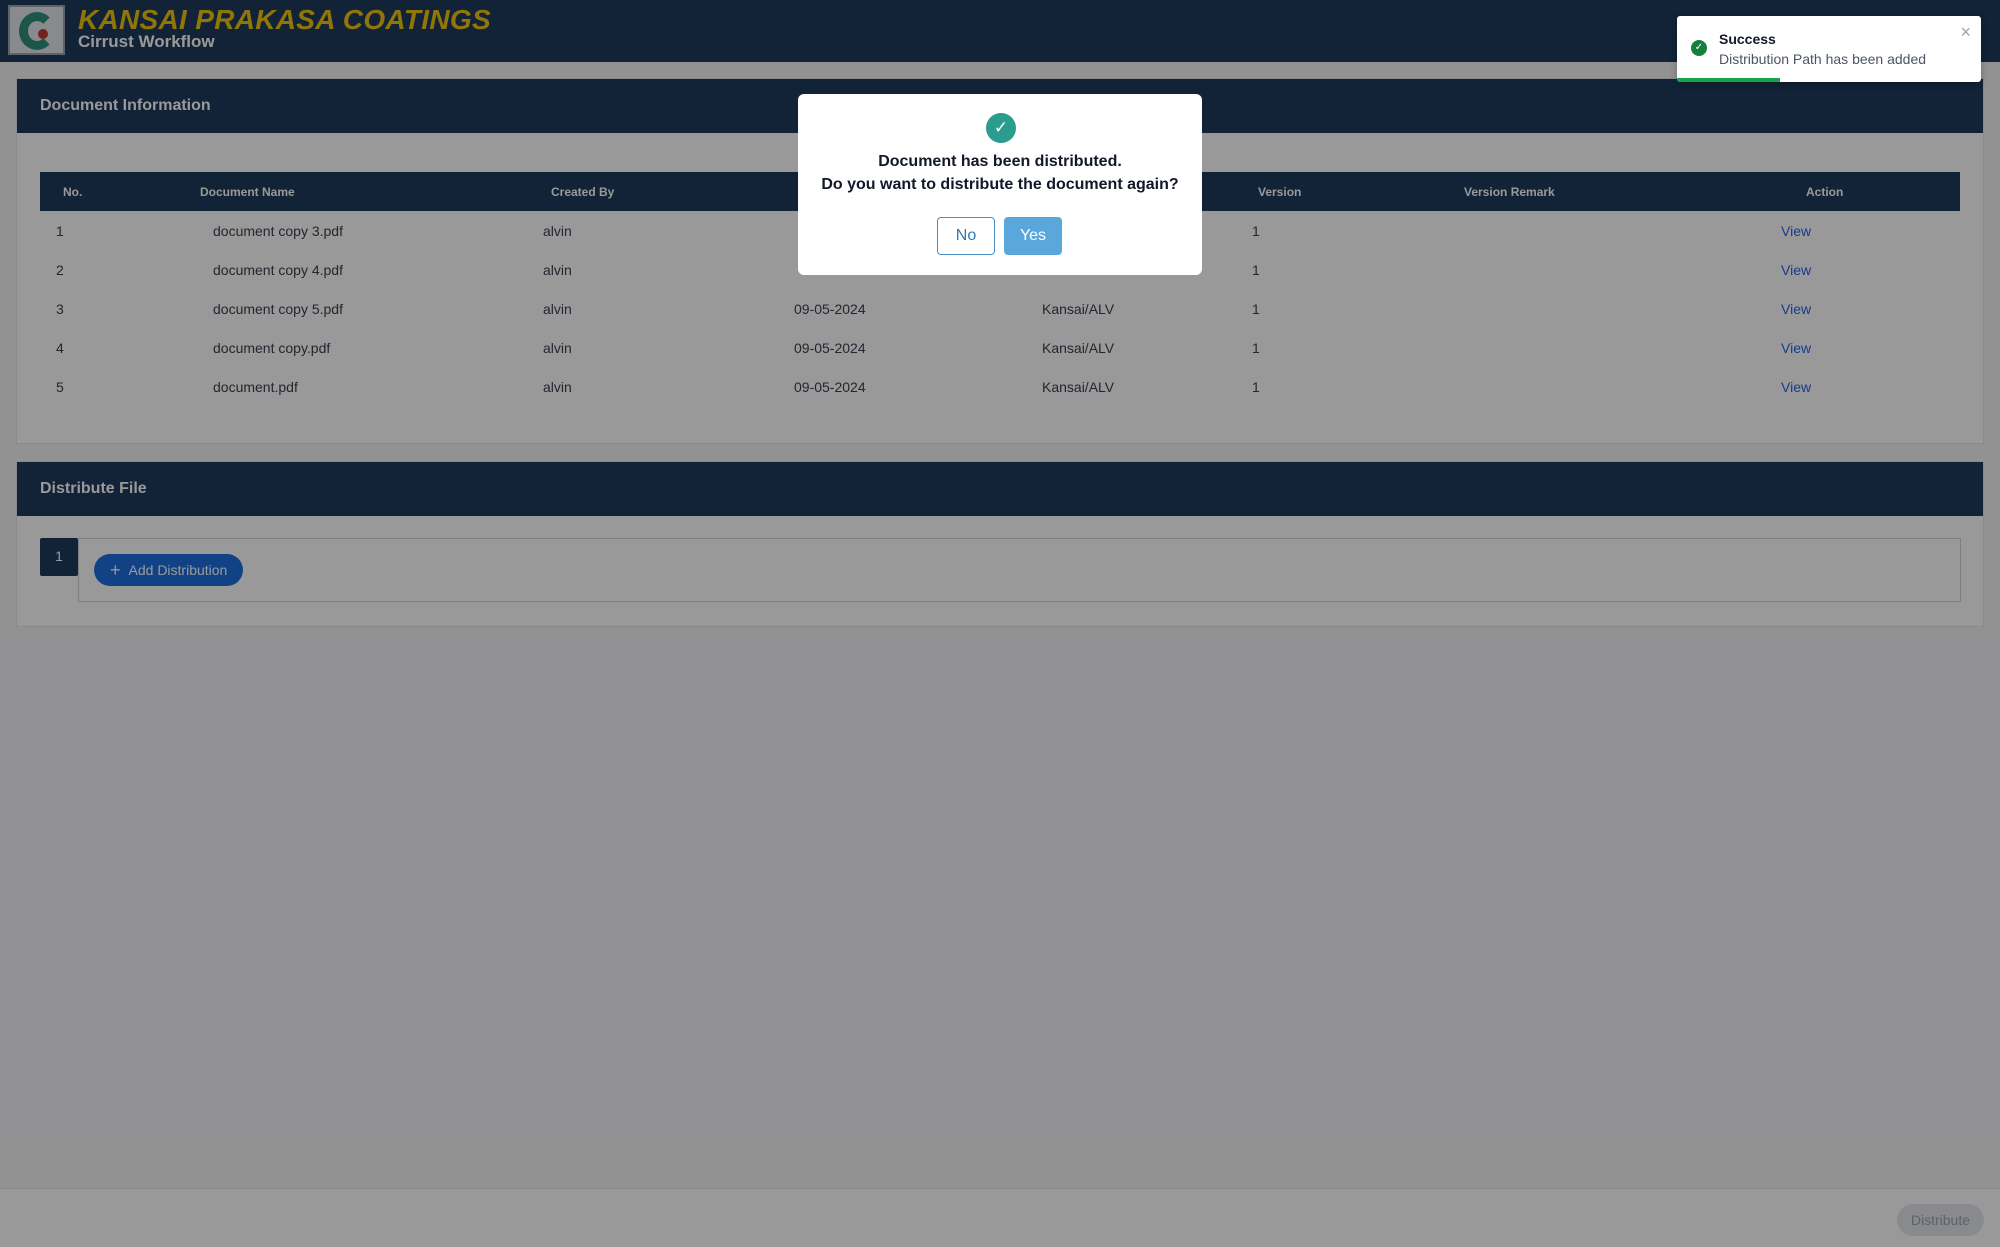 This screenshot has height=1247, width=2000. What do you see at coordinates (1729, 80) in the screenshot?
I see `toast-progress-fill` at bounding box center [1729, 80].